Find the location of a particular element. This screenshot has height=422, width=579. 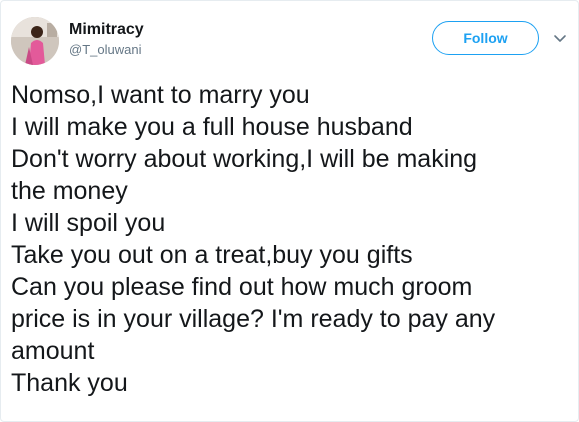

profile-photo is located at coordinates (35, 41).